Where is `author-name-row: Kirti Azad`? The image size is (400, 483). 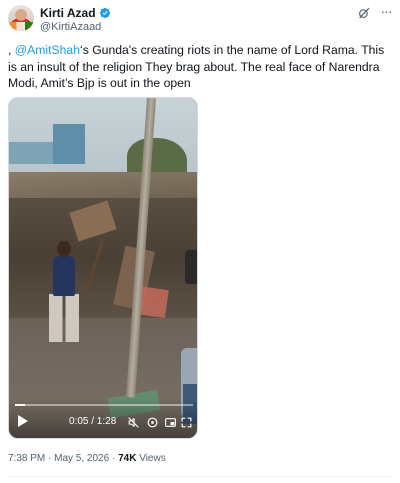 author-name-row: Kirti Azad is located at coordinates (75, 13).